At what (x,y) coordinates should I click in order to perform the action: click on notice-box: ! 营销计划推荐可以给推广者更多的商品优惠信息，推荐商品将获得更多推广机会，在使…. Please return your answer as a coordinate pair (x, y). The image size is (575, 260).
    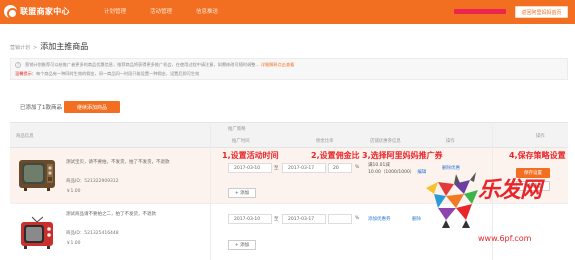
    Looking at the image, I should click on (289, 69).